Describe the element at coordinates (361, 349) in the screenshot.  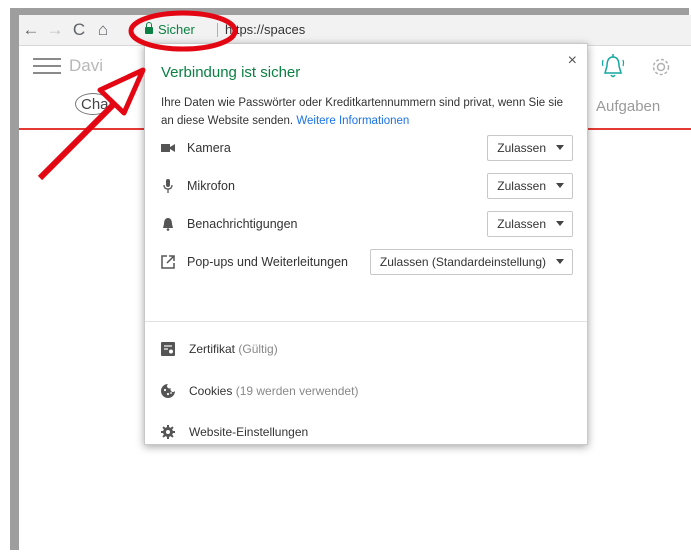
I see `certificate-row: Zertifikat (Gültig)` at that location.